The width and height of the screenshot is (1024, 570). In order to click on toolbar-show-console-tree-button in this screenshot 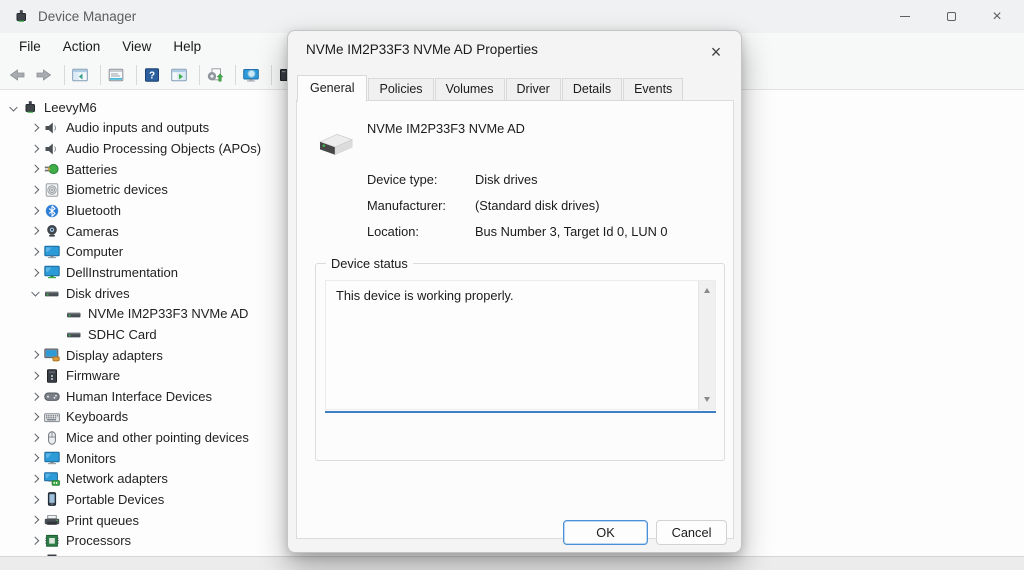, I will do `click(82, 75)`.